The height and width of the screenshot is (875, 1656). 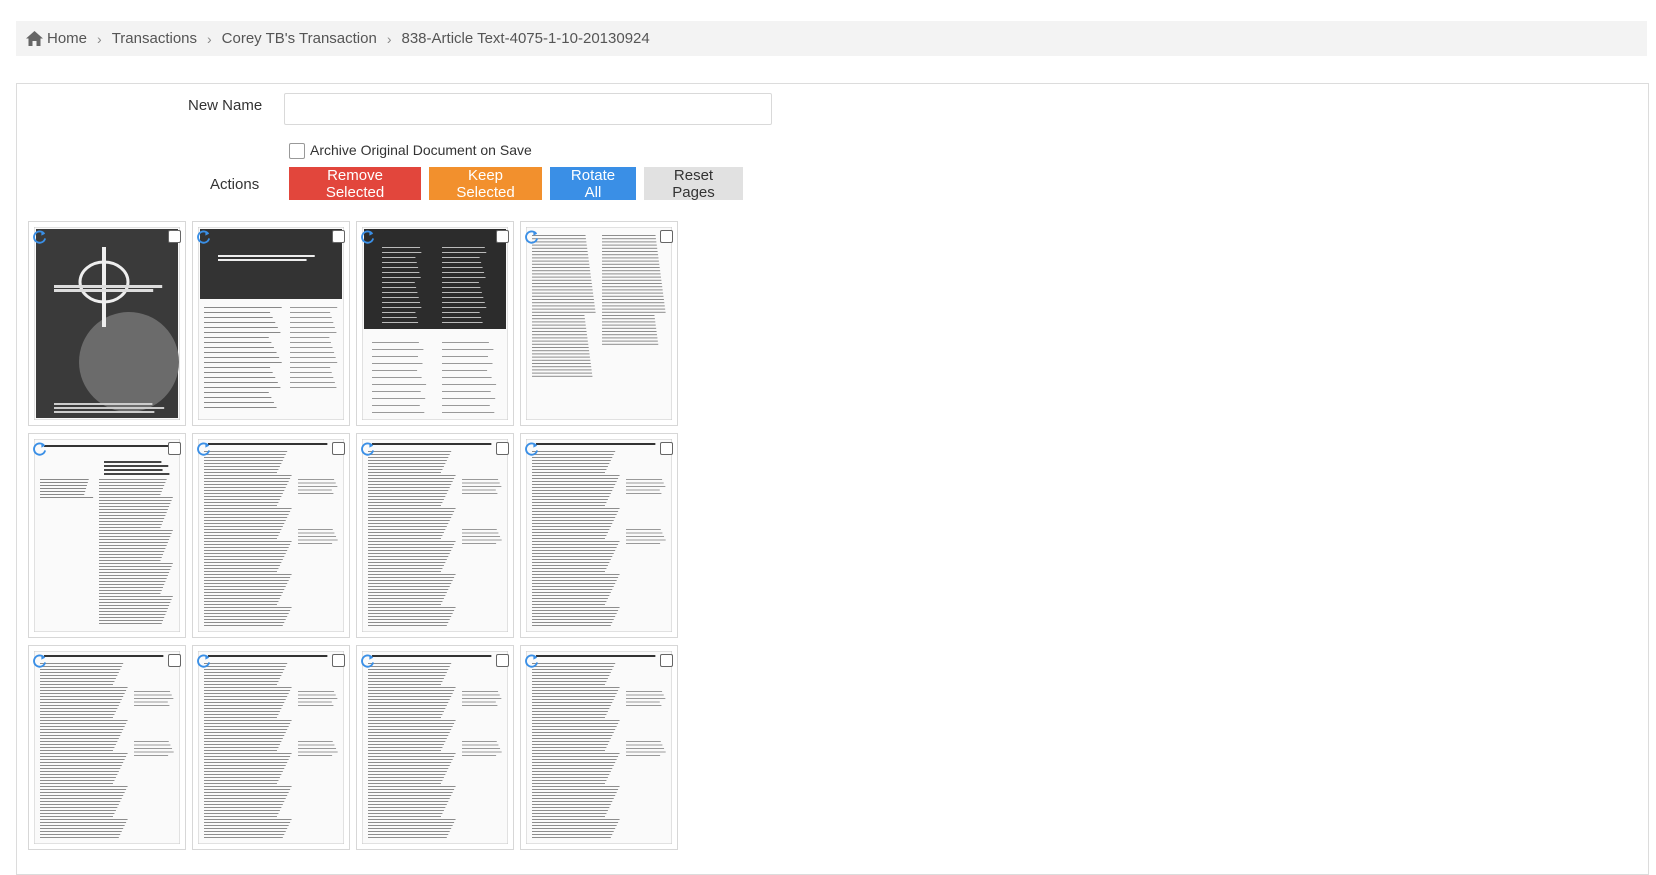 What do you see at coordinates (67, 38) in the screenshot?
I see `breadcrumb-home-label: Home` at bounding box center [67, 38].